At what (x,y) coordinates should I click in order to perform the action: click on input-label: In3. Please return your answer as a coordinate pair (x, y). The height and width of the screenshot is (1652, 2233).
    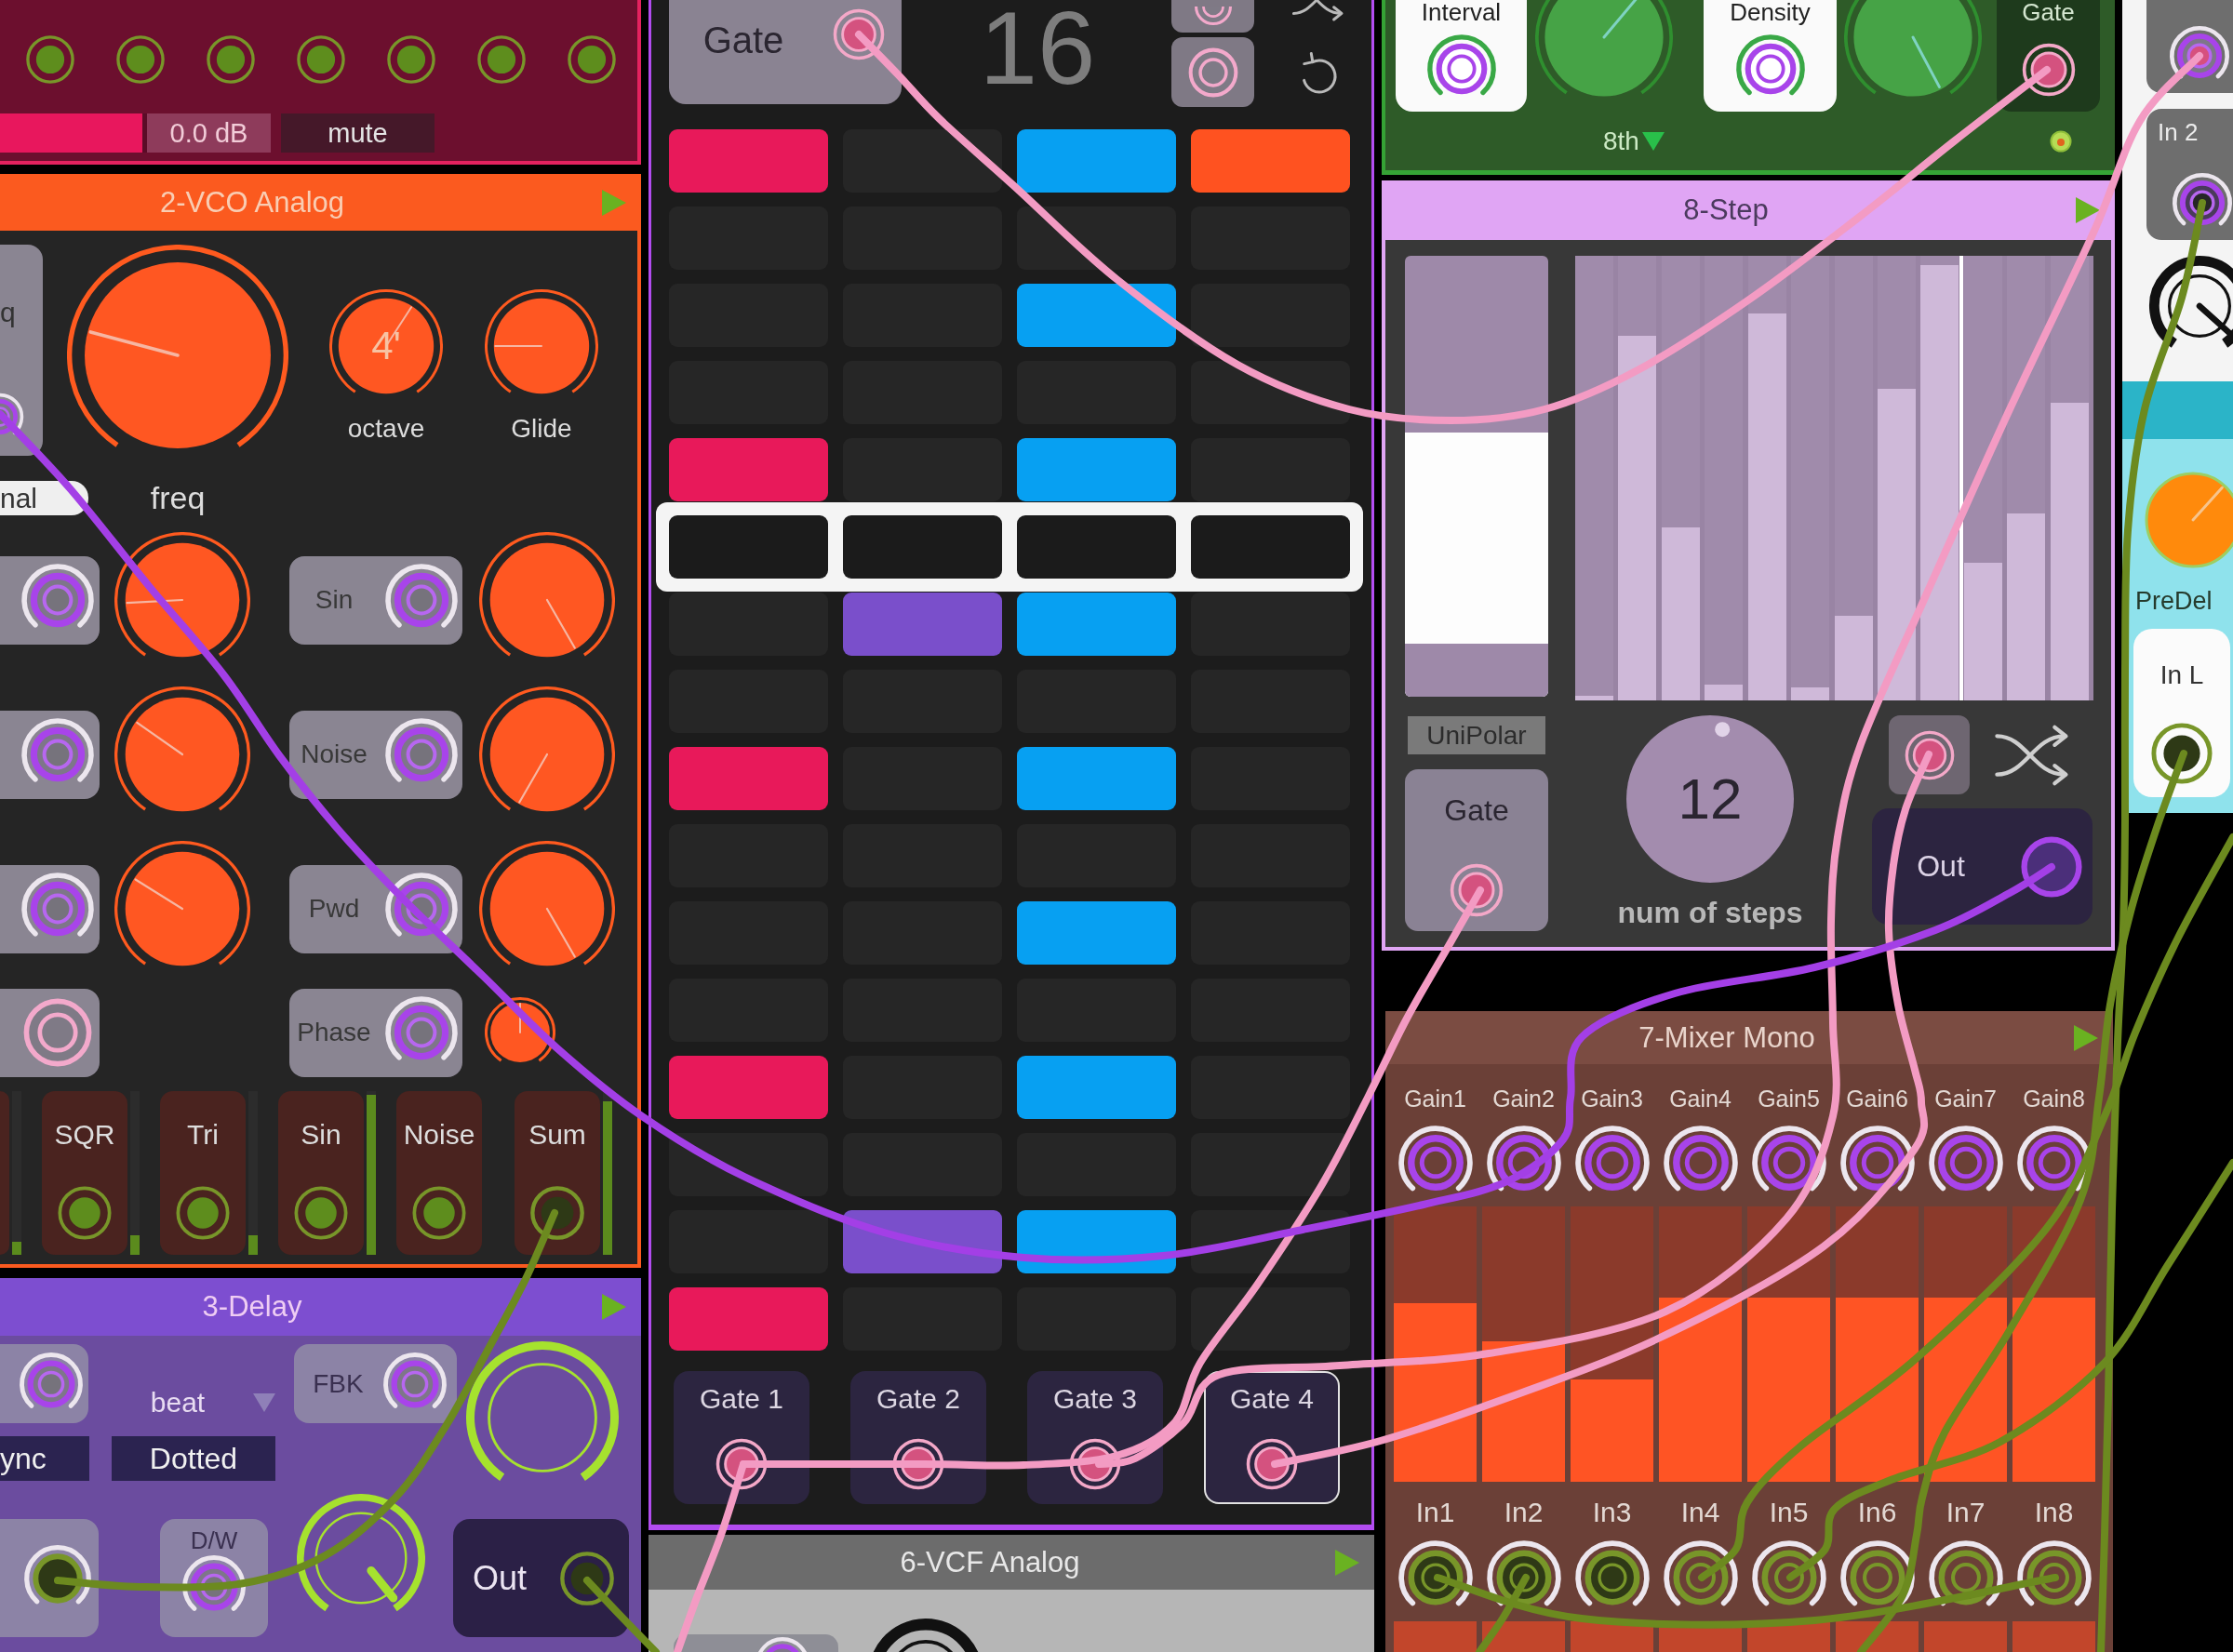
    Looking at the image, I should click on (1612, 1512).